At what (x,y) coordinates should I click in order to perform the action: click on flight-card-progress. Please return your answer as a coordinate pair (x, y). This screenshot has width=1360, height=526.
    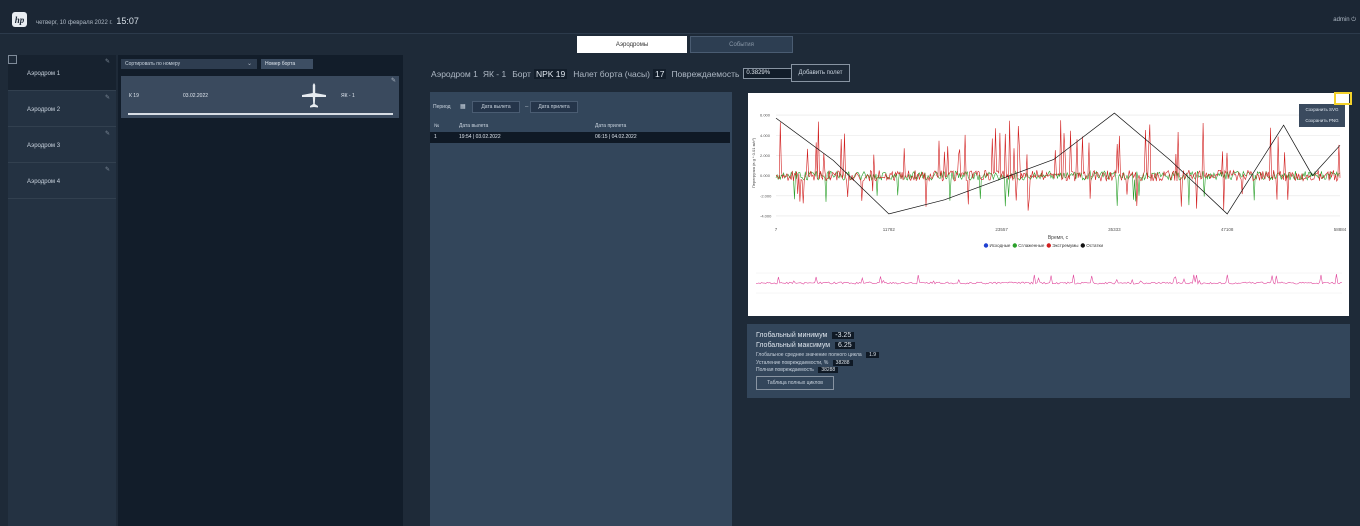
    Looking at the image, I should click on (260, 114).